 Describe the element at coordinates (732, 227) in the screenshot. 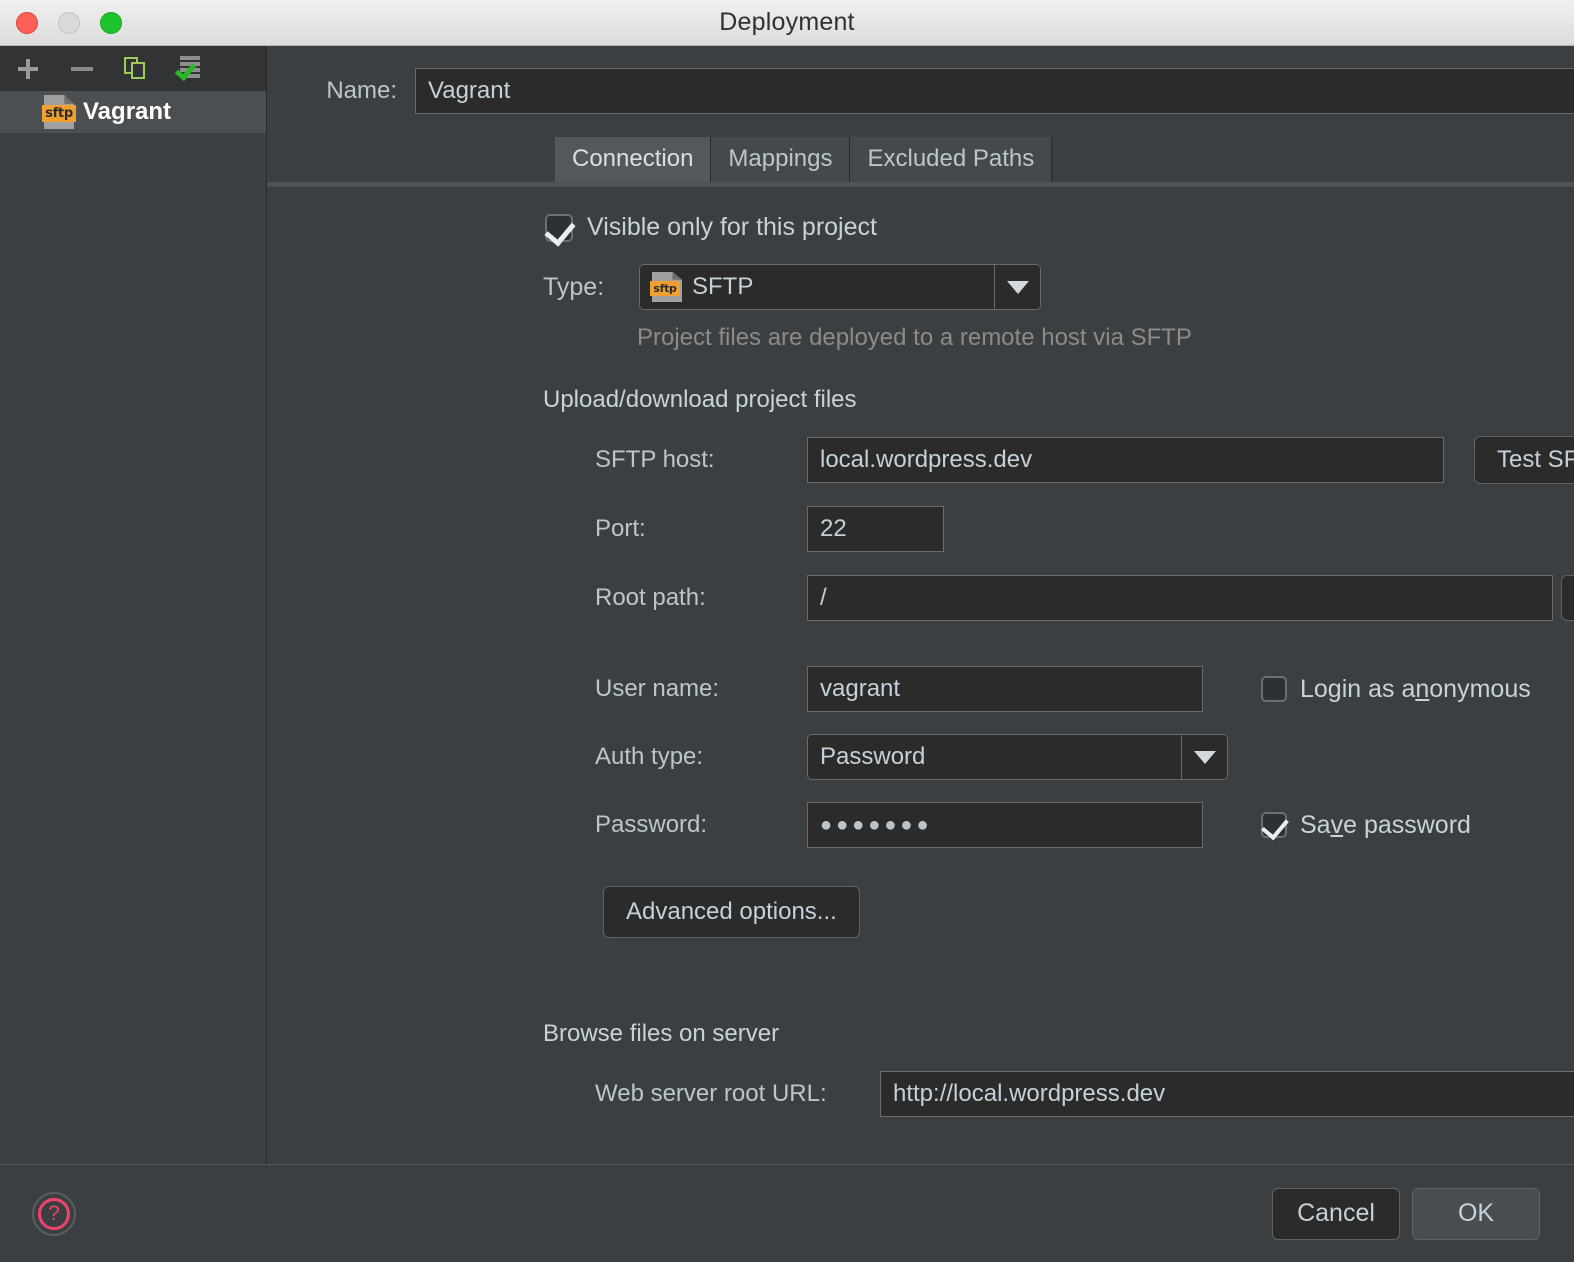

I see `visible-only-label: Visible only for this project` at that location.